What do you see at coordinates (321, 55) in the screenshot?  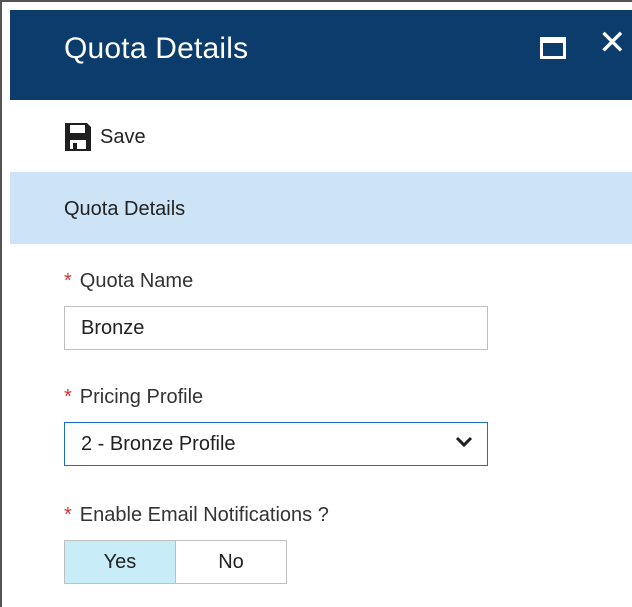 I see `blade-header: Quota Details ✕` at bounding box center [321, 55].